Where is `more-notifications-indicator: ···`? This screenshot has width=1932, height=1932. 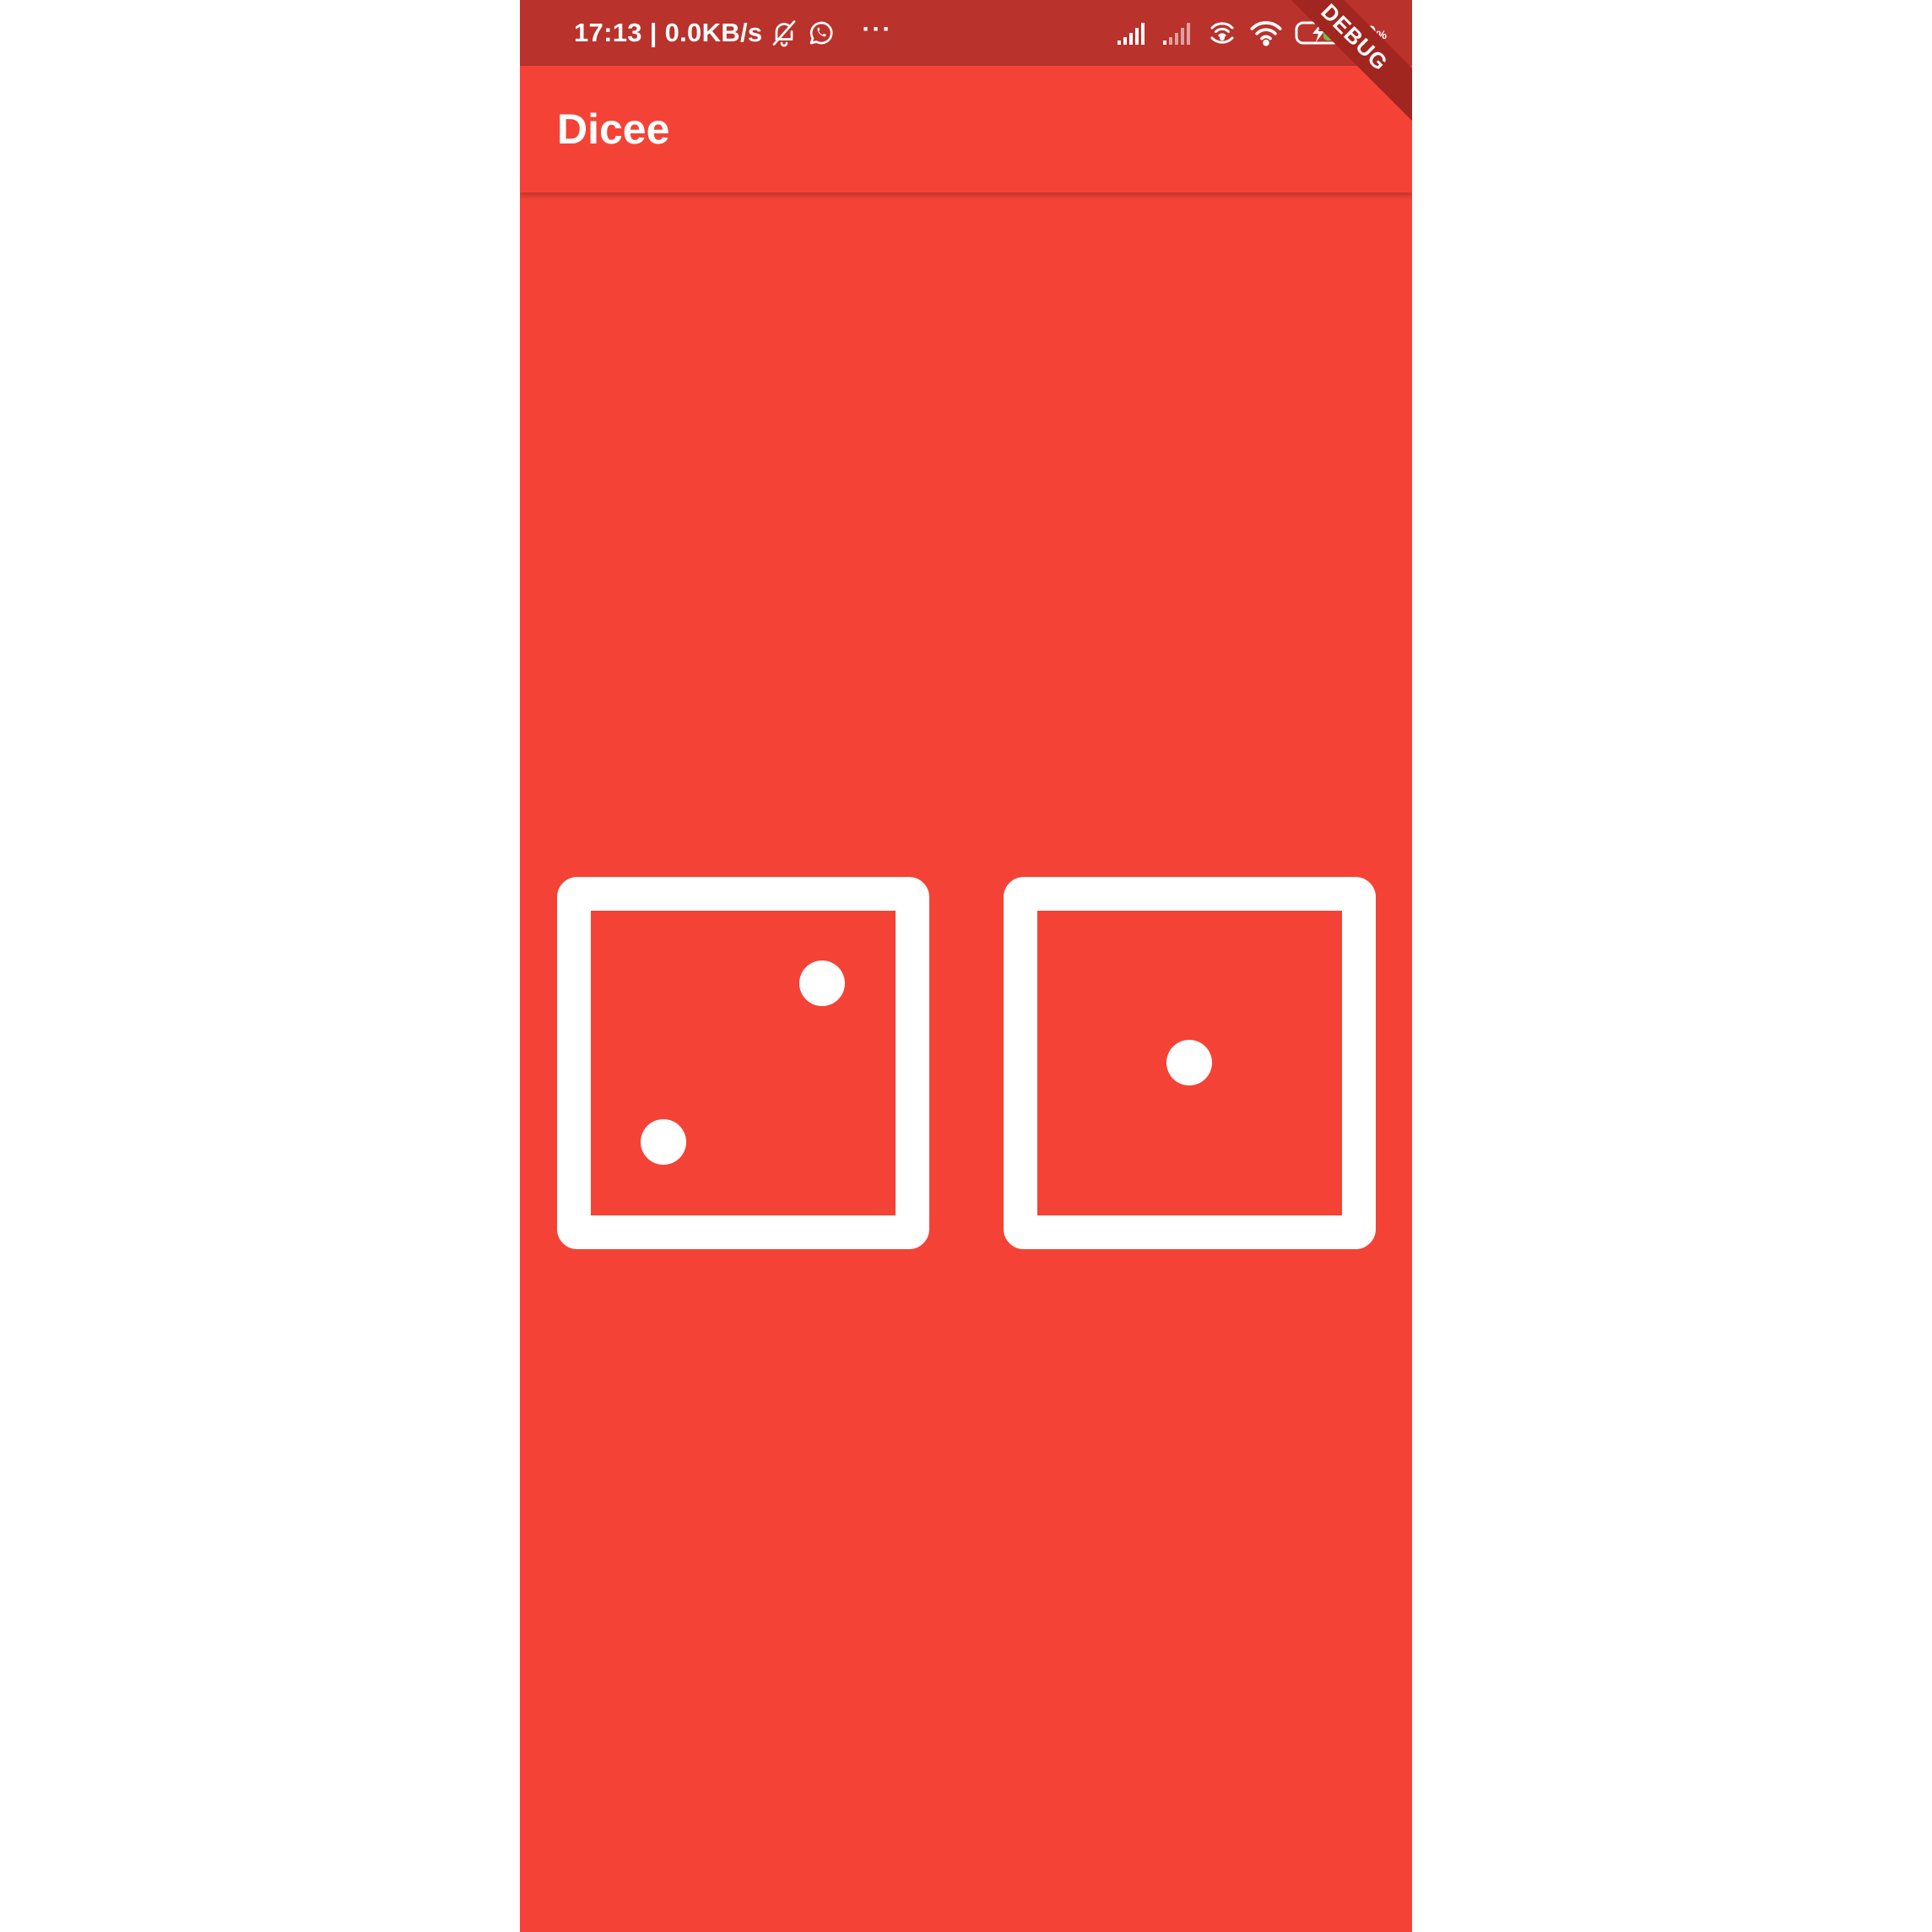
more-notifications-indicator: ··· is located at coordinates (877, 29).